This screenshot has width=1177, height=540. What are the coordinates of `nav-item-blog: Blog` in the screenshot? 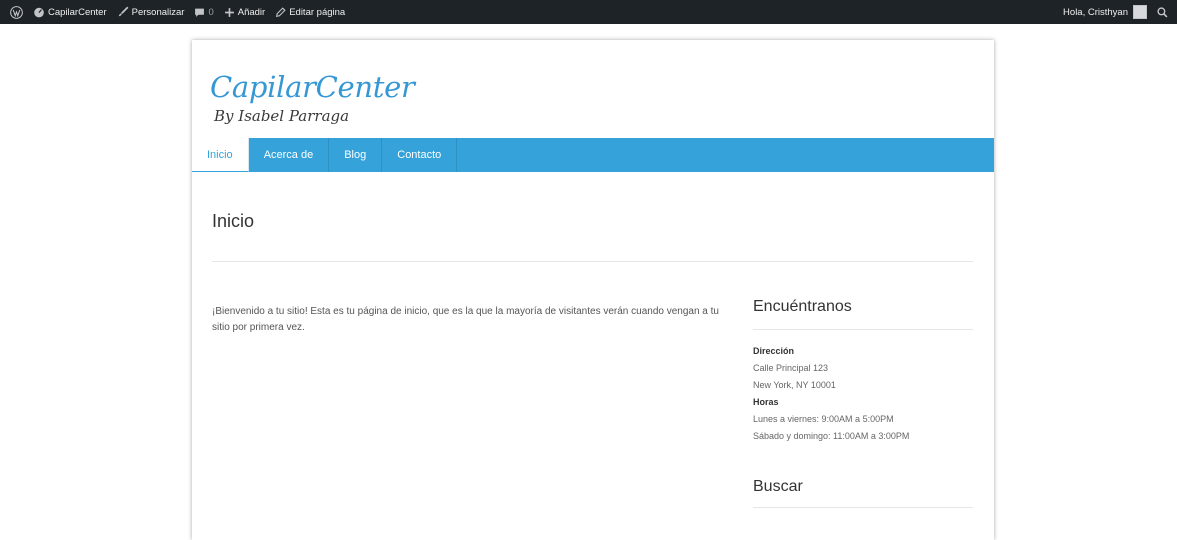 It's located at (356, 155).